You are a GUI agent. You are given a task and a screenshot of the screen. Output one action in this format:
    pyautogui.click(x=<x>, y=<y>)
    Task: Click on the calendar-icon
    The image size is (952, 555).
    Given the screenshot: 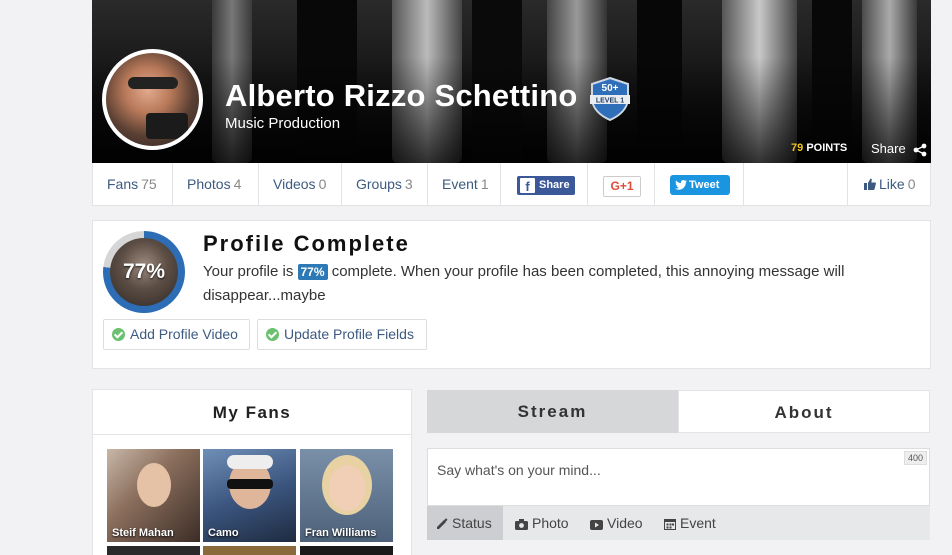 What is the action you would take?
    pyautogui.click(x=670, y=524)
    